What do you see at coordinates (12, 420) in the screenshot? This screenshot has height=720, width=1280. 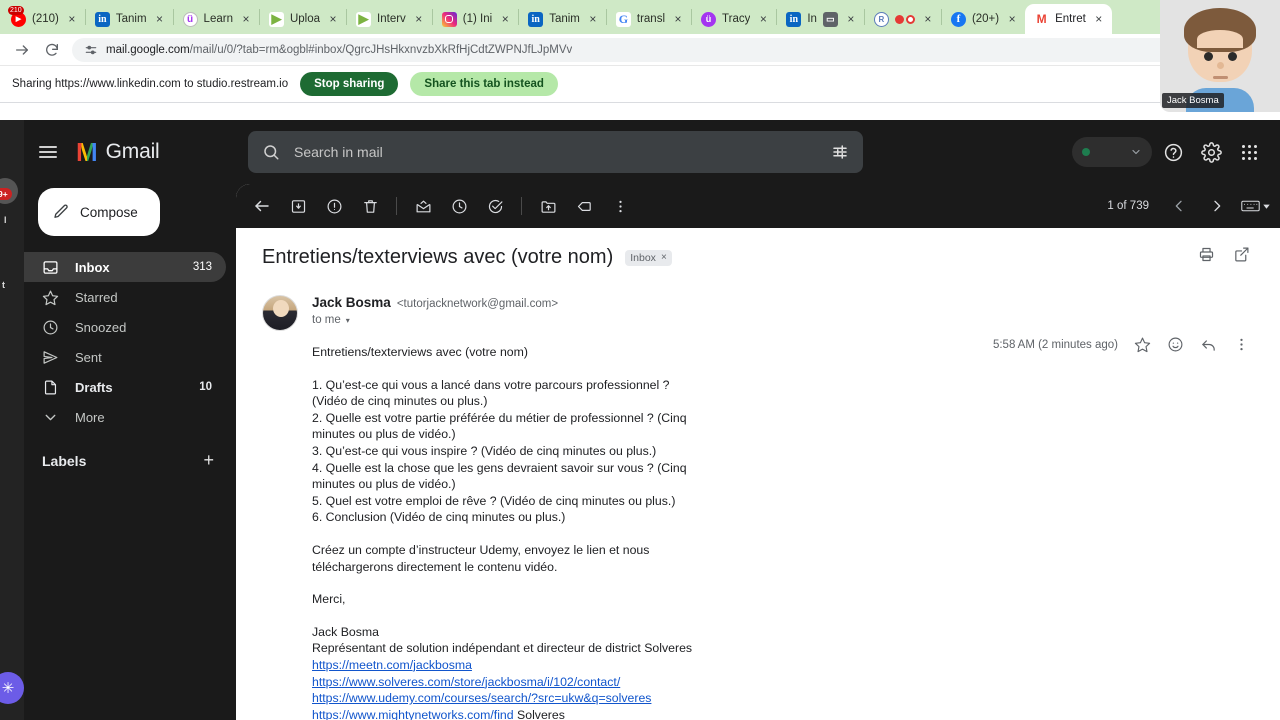 I see `background-app-sidebar: 9+ l t ✳` at bounding box center [12, 420].